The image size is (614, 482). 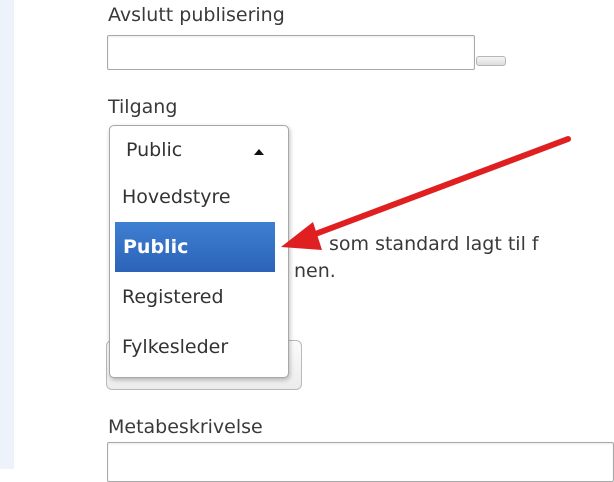 I want to click on access-help-text-line1: som standard lagt til f, so click(x=434, y=244).